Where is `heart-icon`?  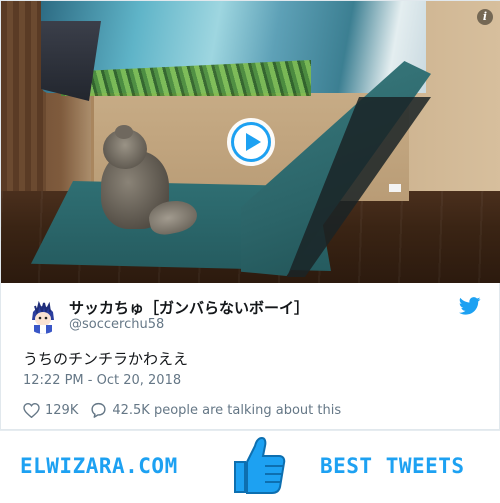 heart-icon is located at coordinates (31, 410).